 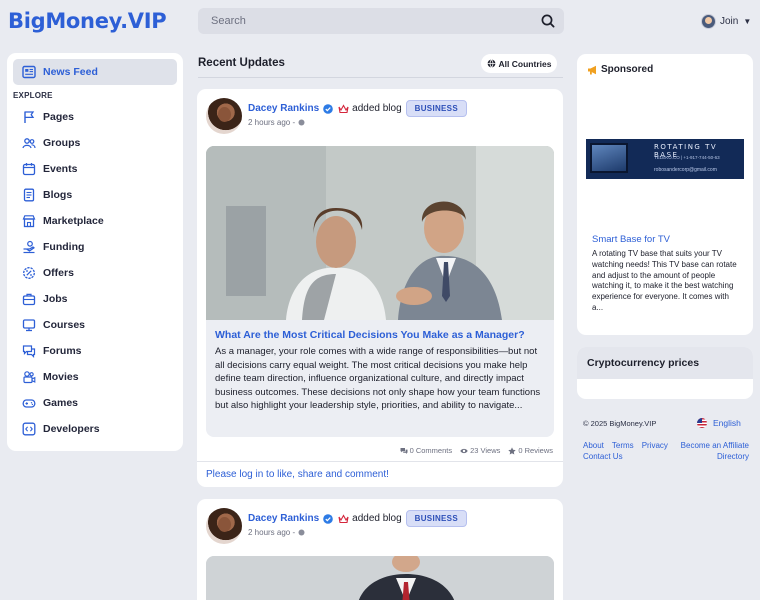 What do you see at coordinates (715, 445) in the screenshot?
I see `footer-link-affiliate: Become an Affiliate` at bounding box center [715, 445].